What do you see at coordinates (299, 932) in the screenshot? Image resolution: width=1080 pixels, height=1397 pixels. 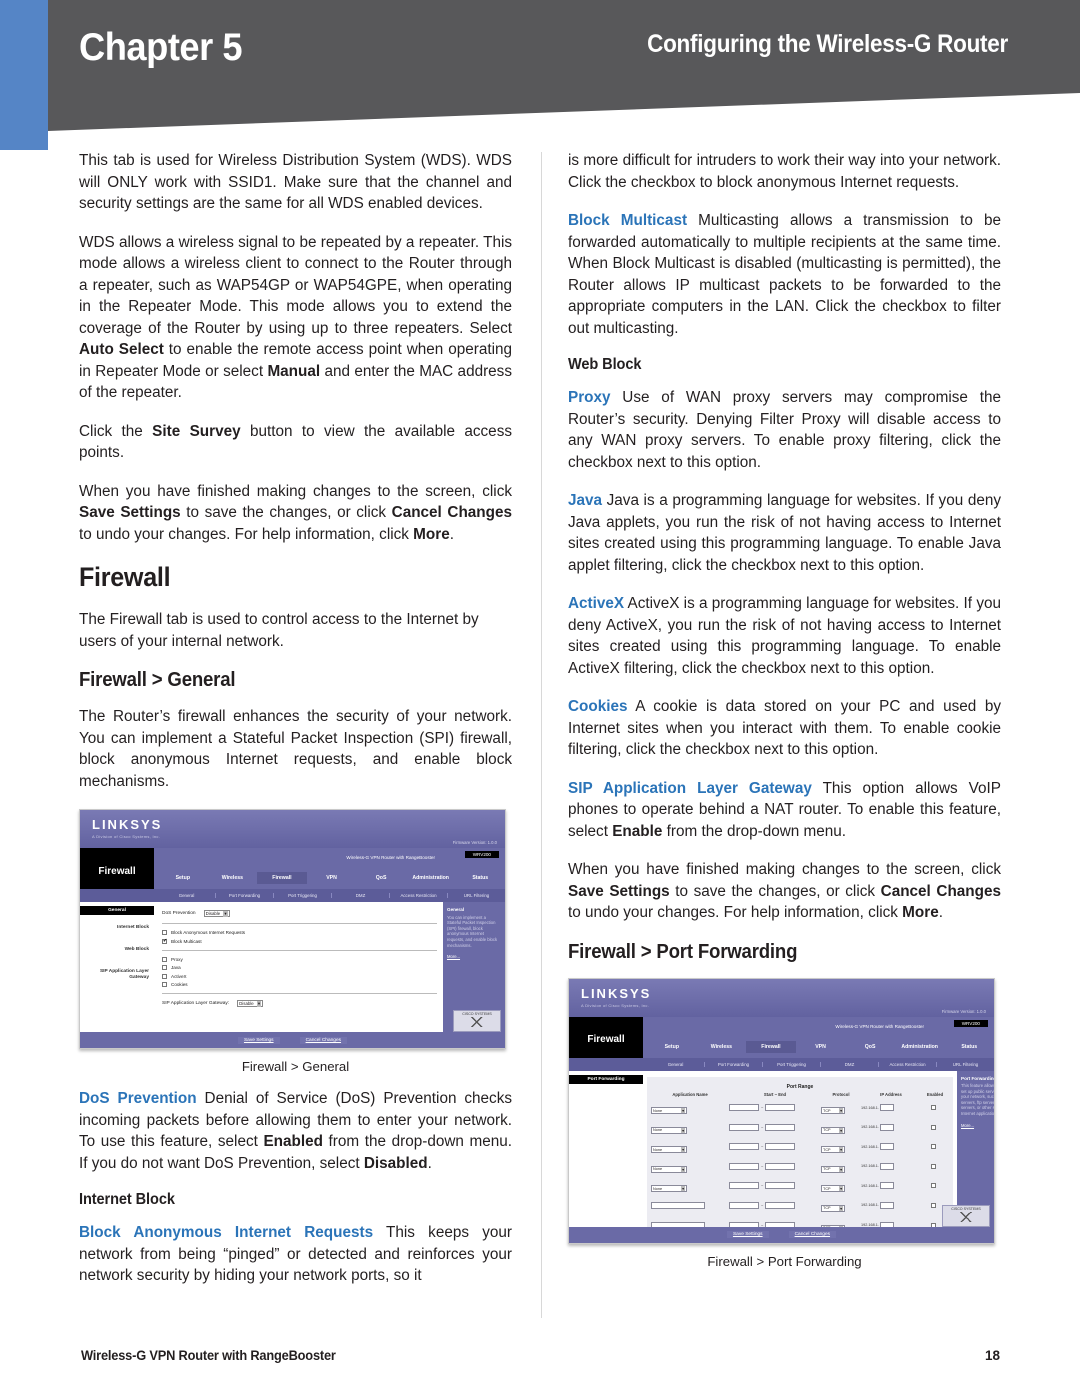 I see `router-checkbox-row: Block Anonymous Internet Requests` at bounding box center [299, 932].